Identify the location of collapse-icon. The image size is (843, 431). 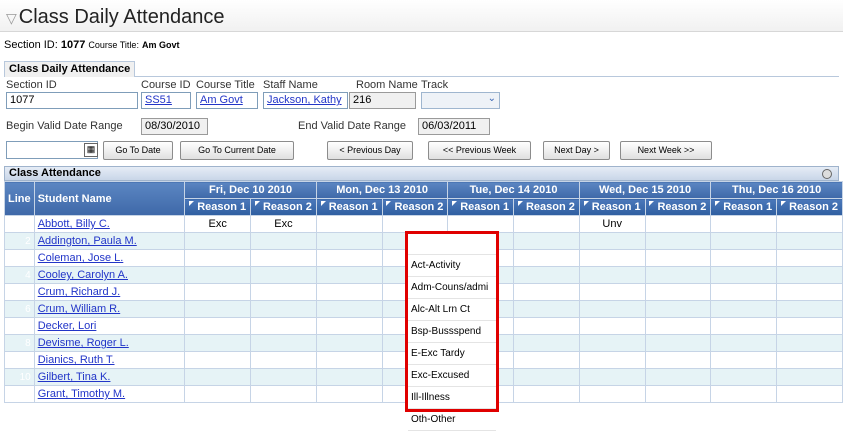
(827, 174).